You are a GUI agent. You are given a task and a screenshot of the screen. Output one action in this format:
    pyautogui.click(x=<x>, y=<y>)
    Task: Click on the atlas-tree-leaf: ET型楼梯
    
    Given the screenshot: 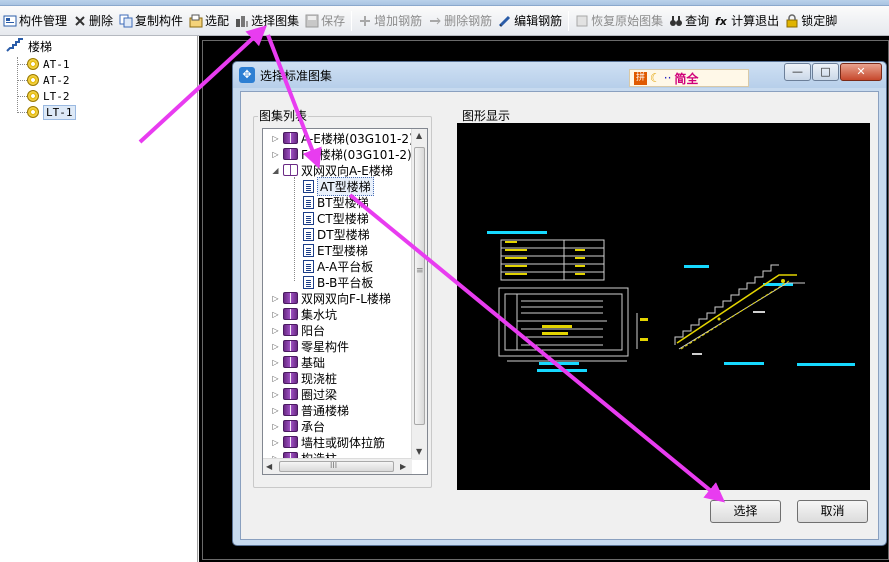 What is the action you would take?
    pyautogui.click(x=335, y=250)
    